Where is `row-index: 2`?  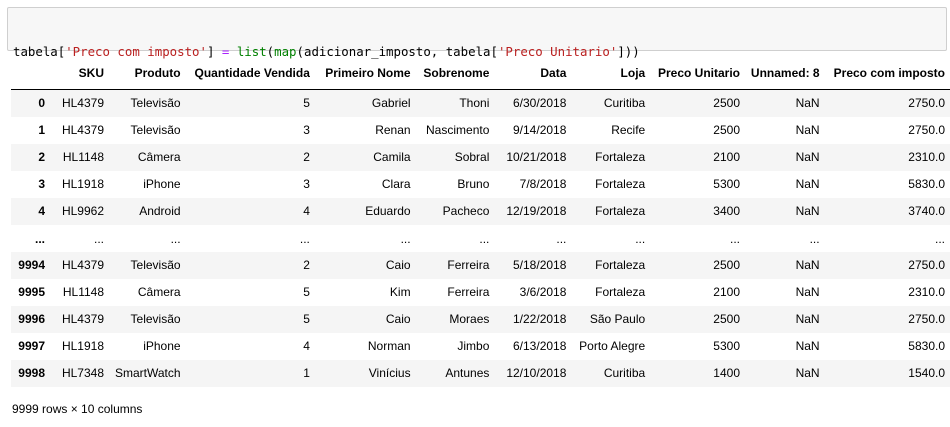 row-index: 2 is located at coordinates (41, 157).